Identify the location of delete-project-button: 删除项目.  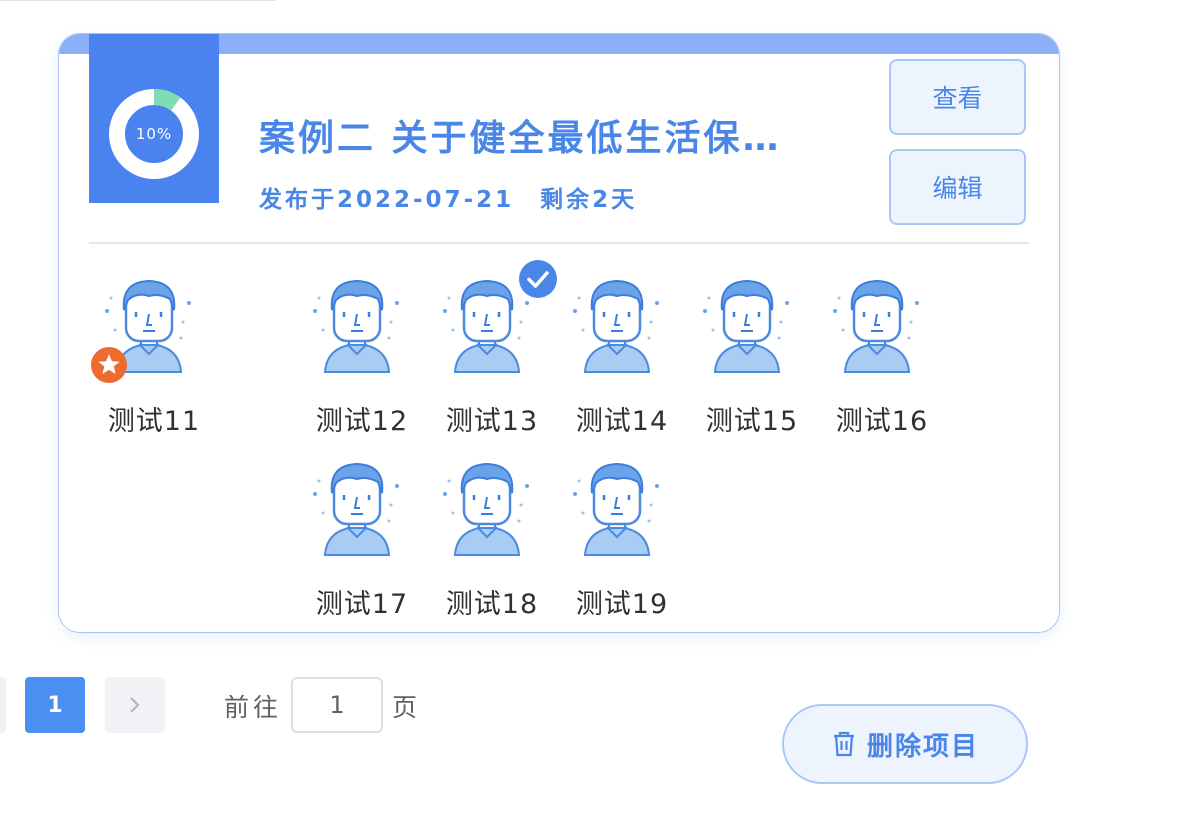
(905, 744).